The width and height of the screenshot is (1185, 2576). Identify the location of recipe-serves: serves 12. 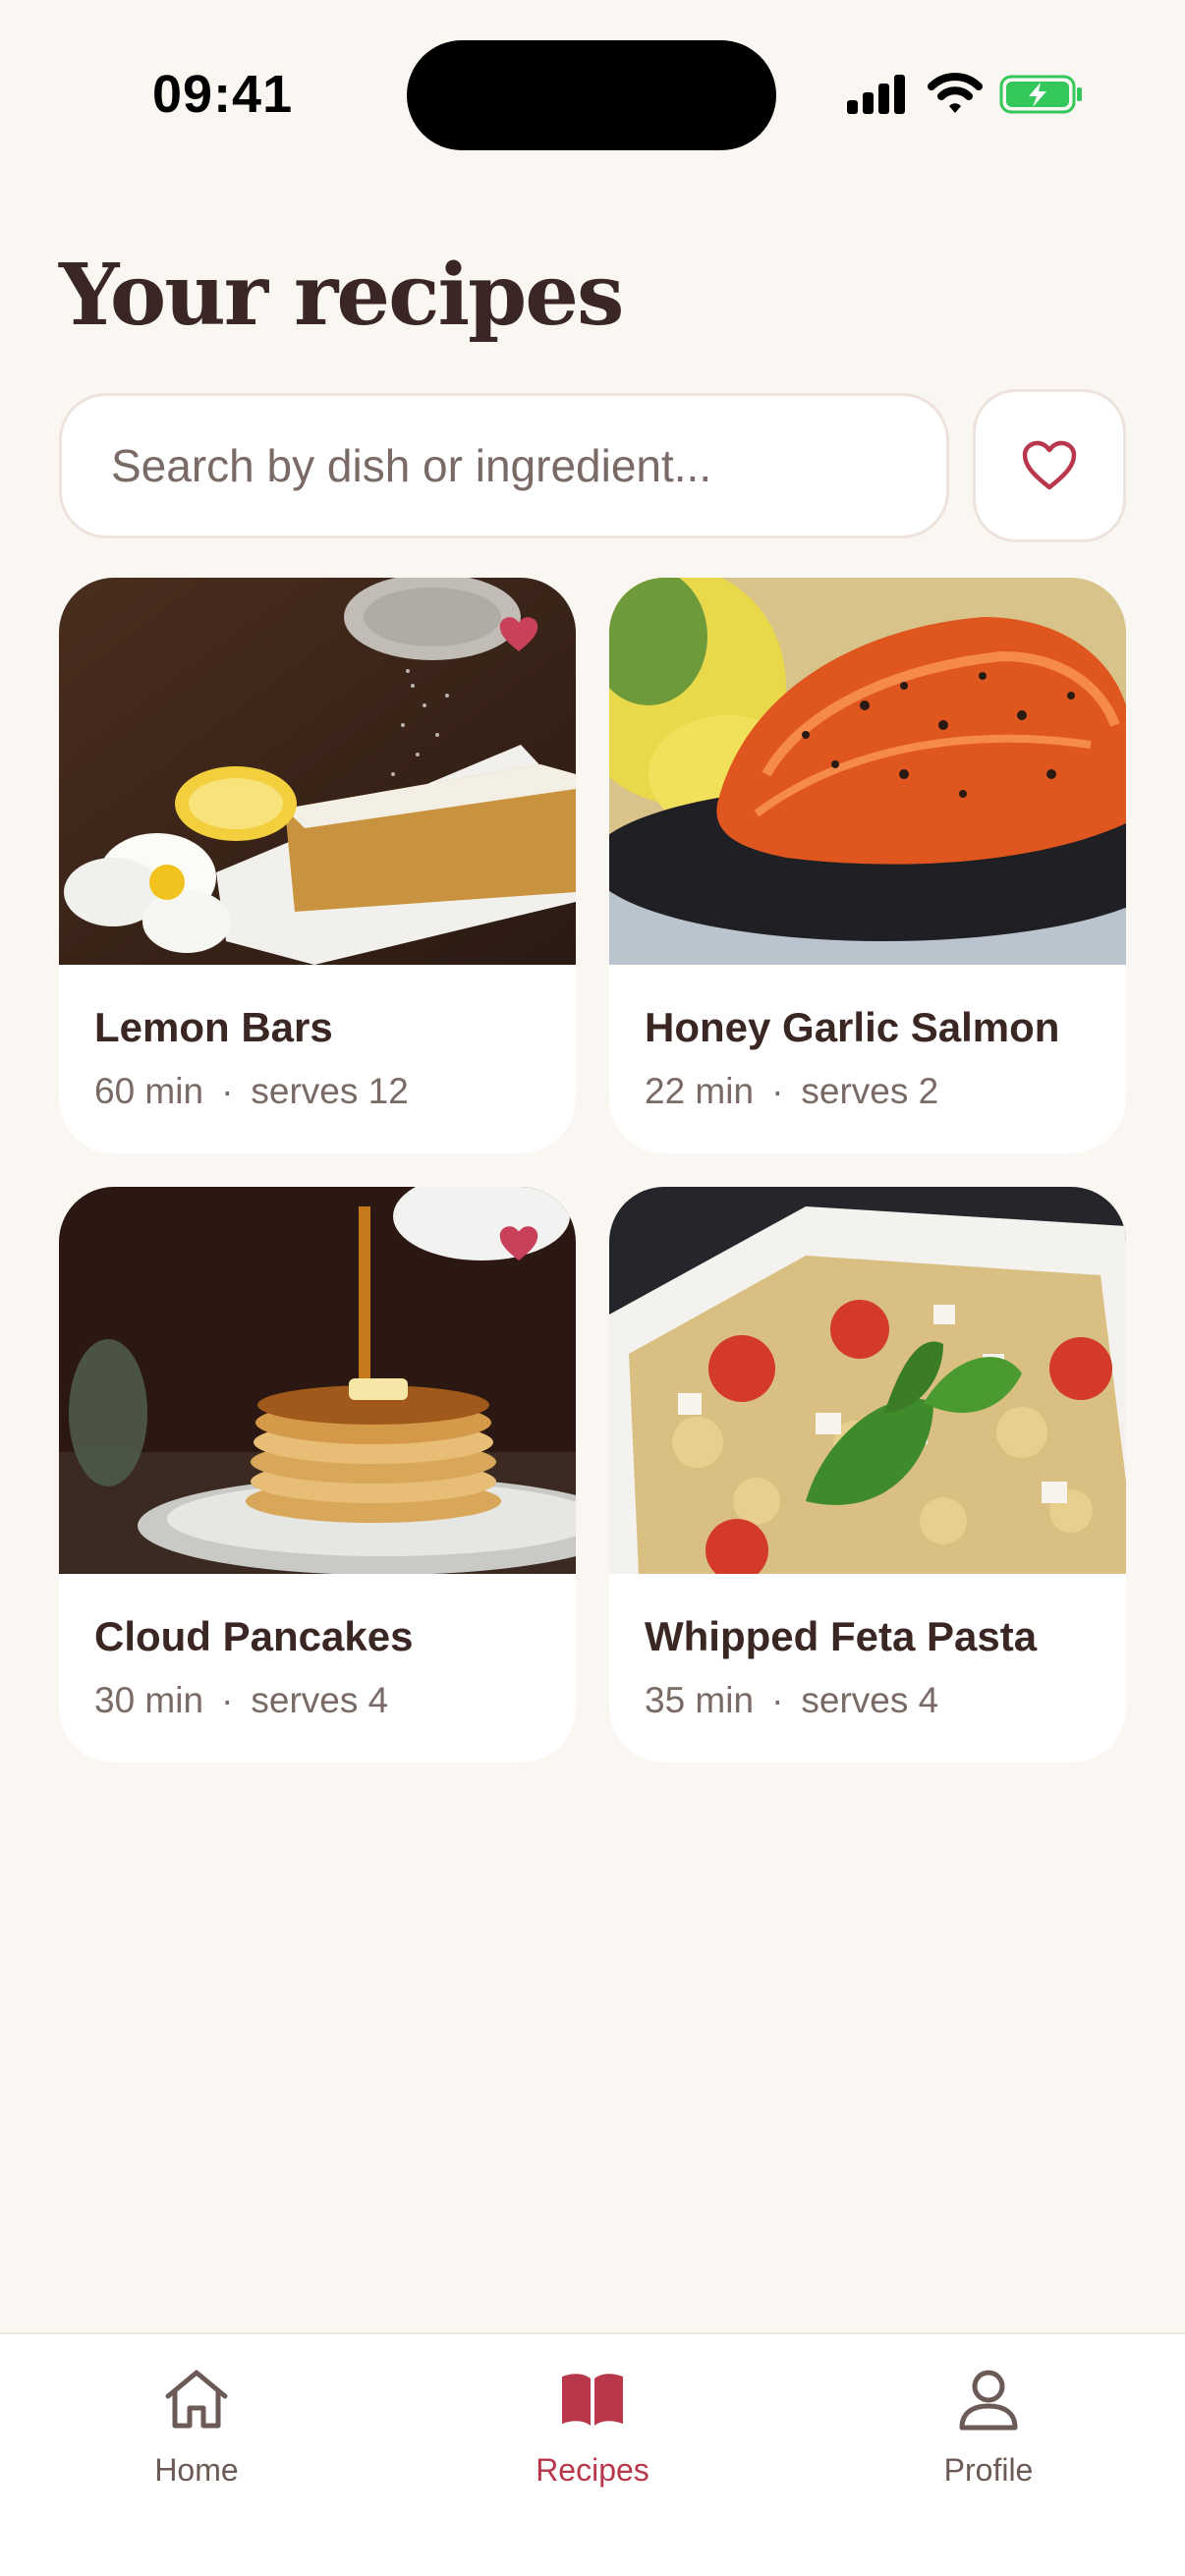
(330, 1091).